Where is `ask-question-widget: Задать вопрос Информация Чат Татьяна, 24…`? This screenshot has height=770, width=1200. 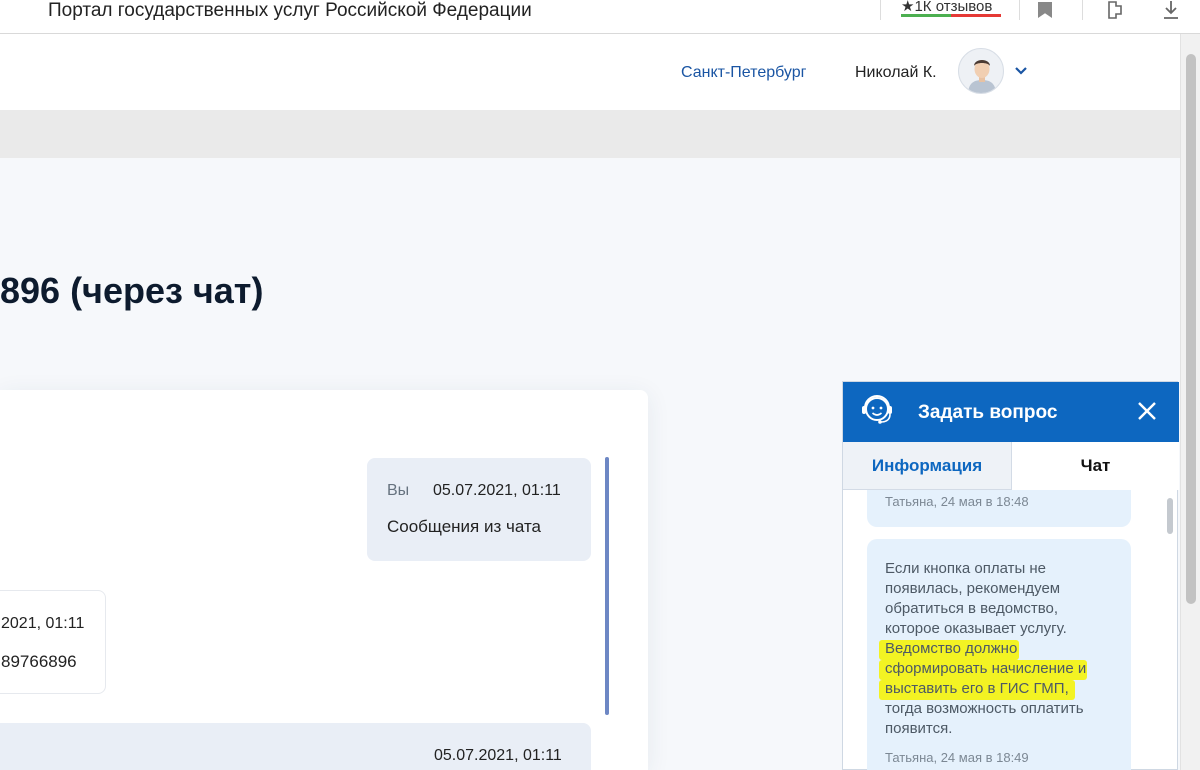 ask-question-widget: Задать вопрос Информация Чат Татьяна, 24… is located at coordinates (1010, 575).